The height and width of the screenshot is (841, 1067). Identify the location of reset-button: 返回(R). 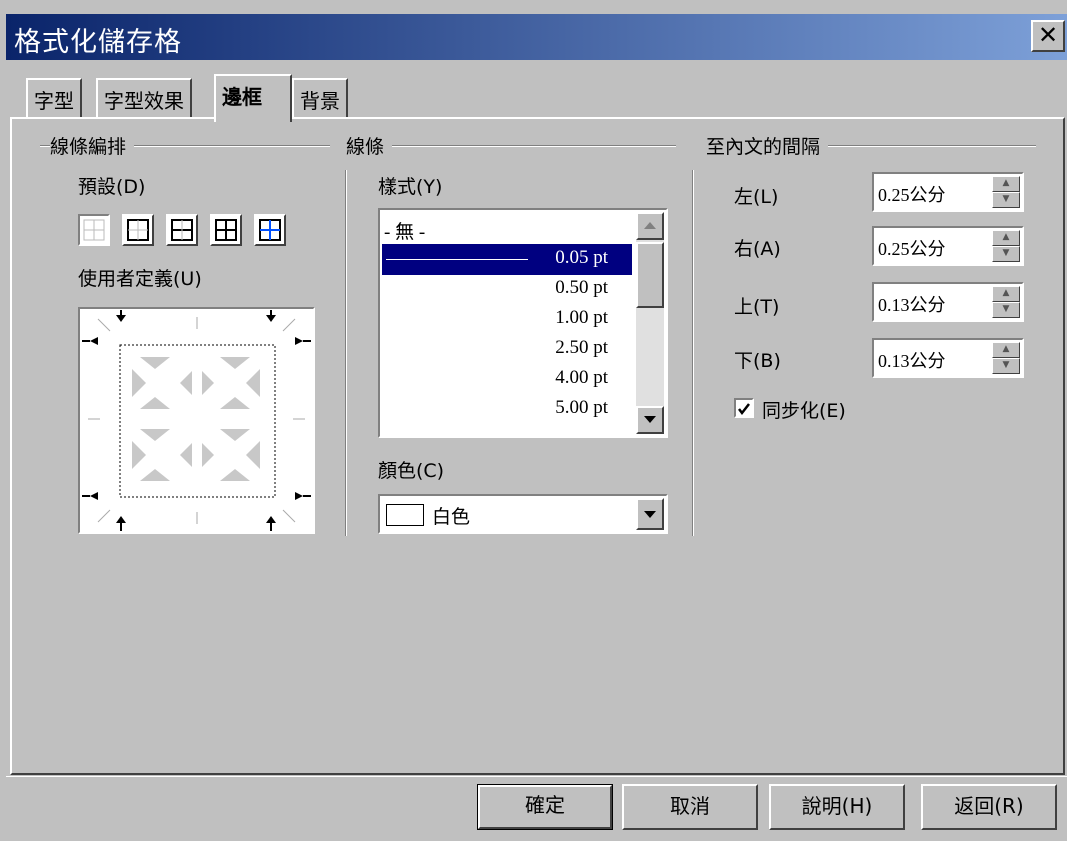
(989, 807).